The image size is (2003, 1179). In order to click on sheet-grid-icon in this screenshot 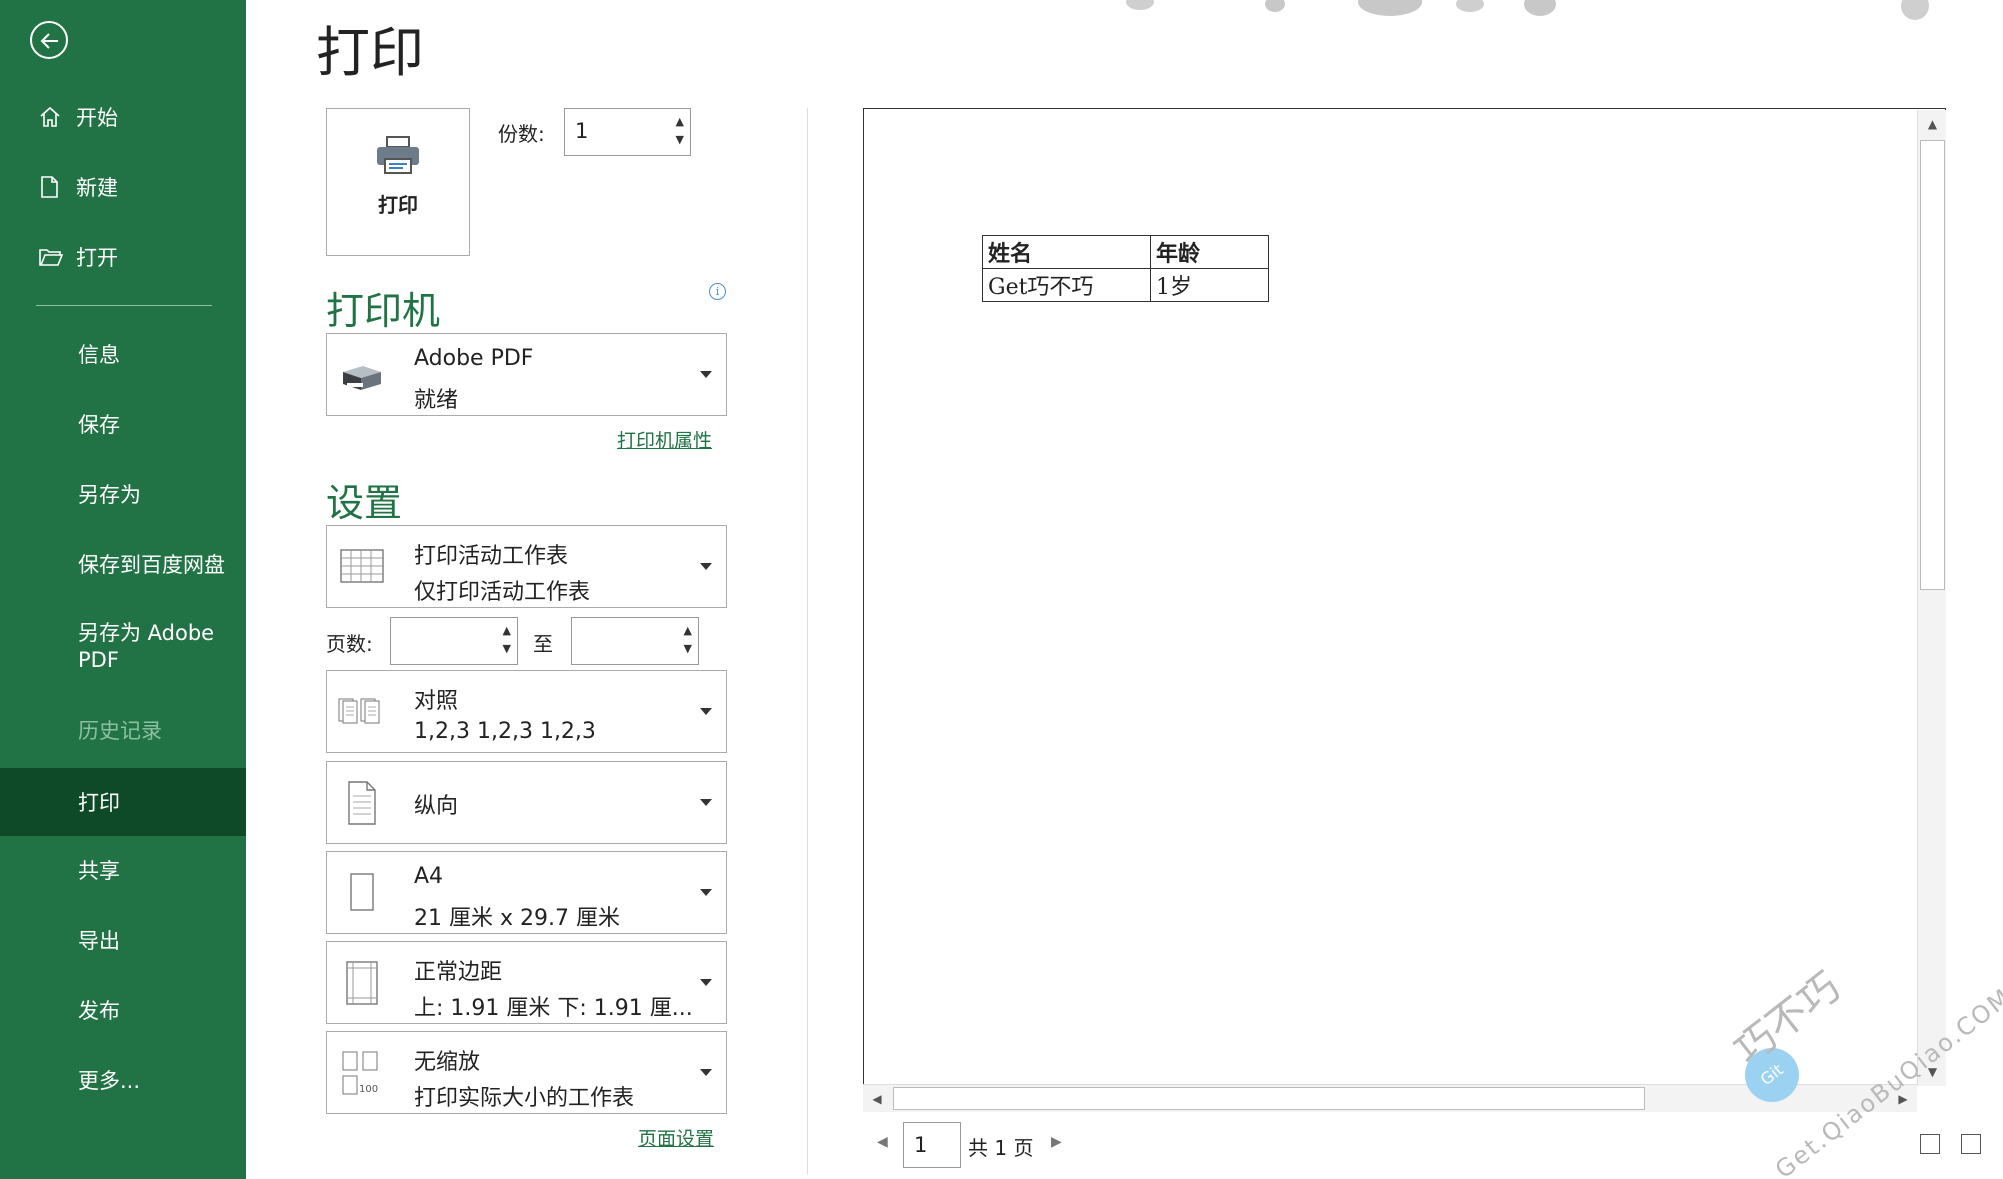, I will do `click(362, 566)`.